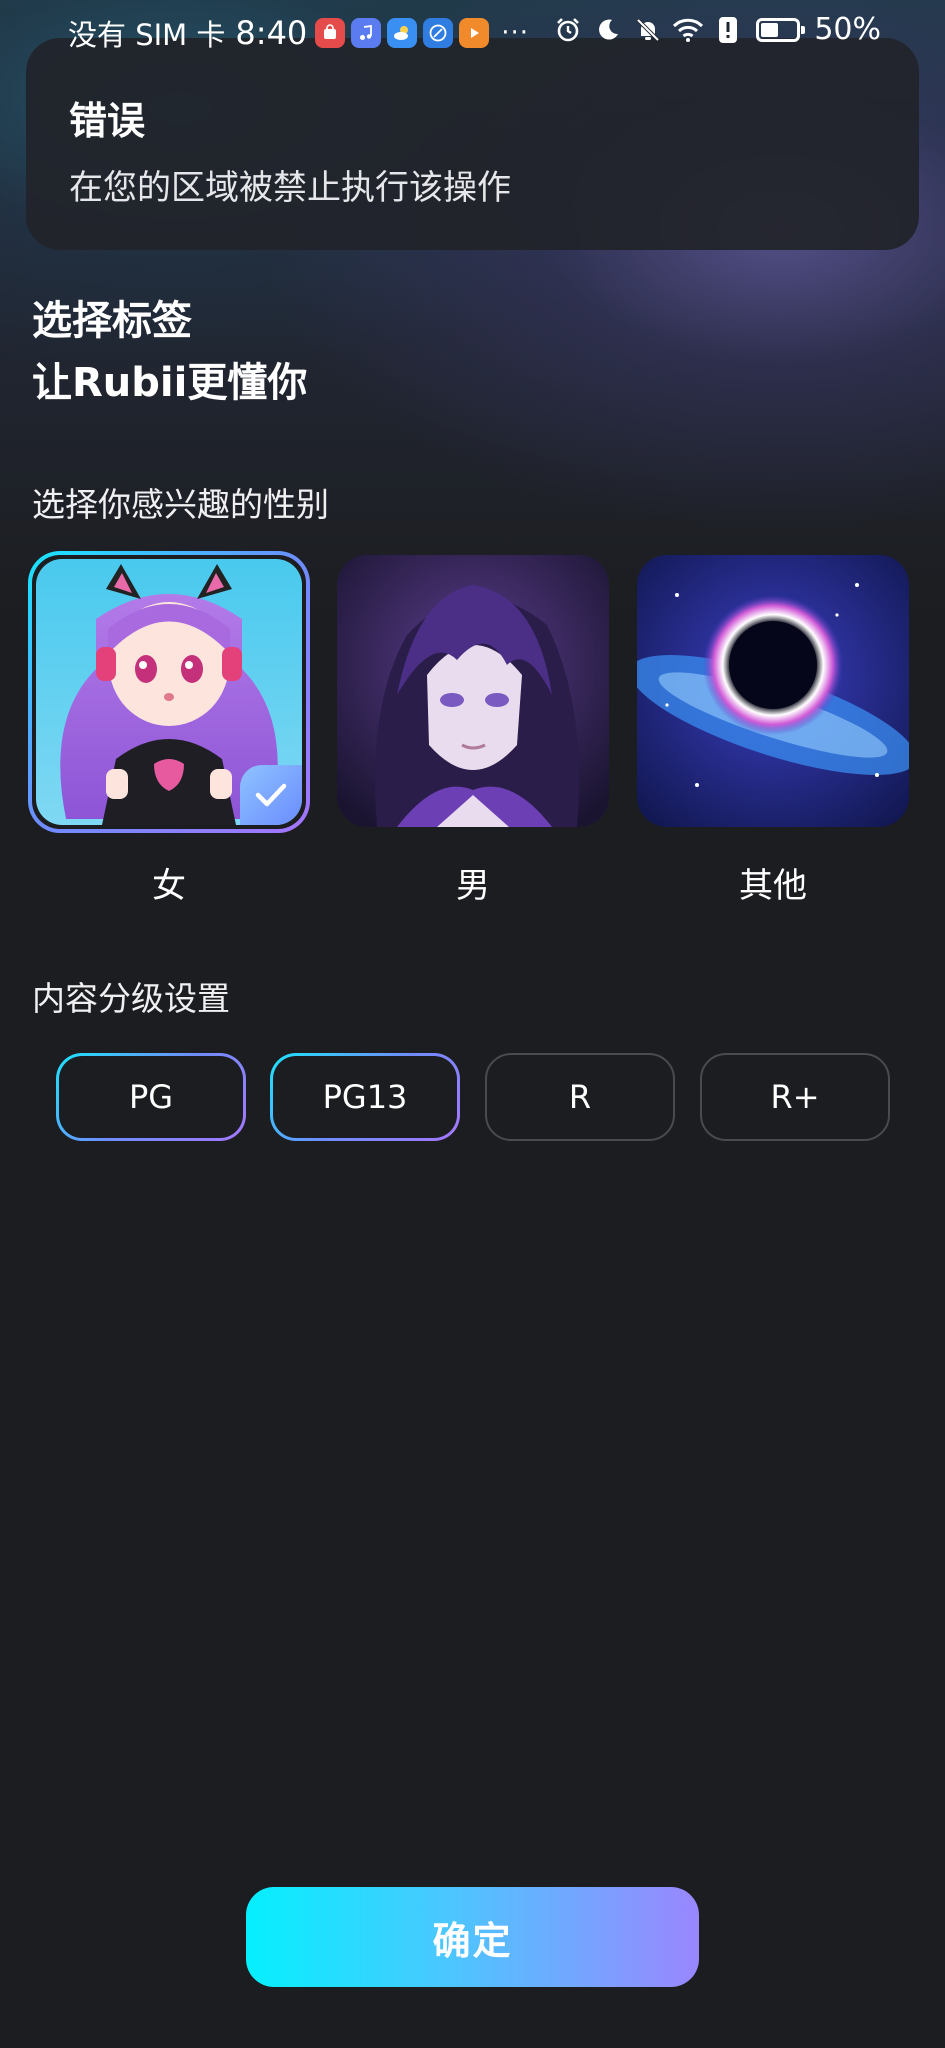 The height and width of the screenshot is (2048, 945). I want to click on anime-girl-cat-ears-image, so click(169, 692).